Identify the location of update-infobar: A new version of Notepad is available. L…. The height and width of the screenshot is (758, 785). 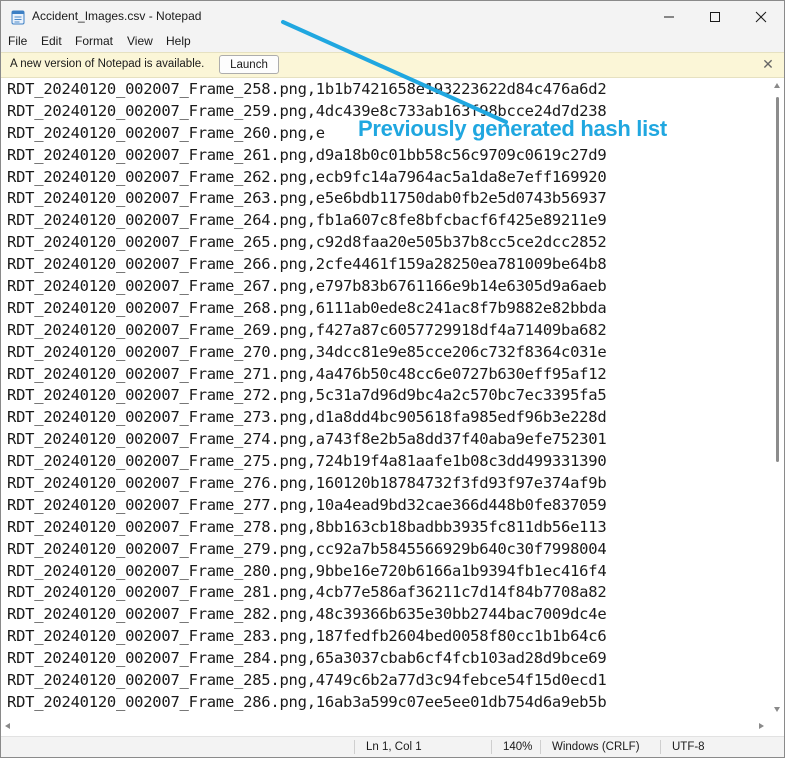
(392, 65).